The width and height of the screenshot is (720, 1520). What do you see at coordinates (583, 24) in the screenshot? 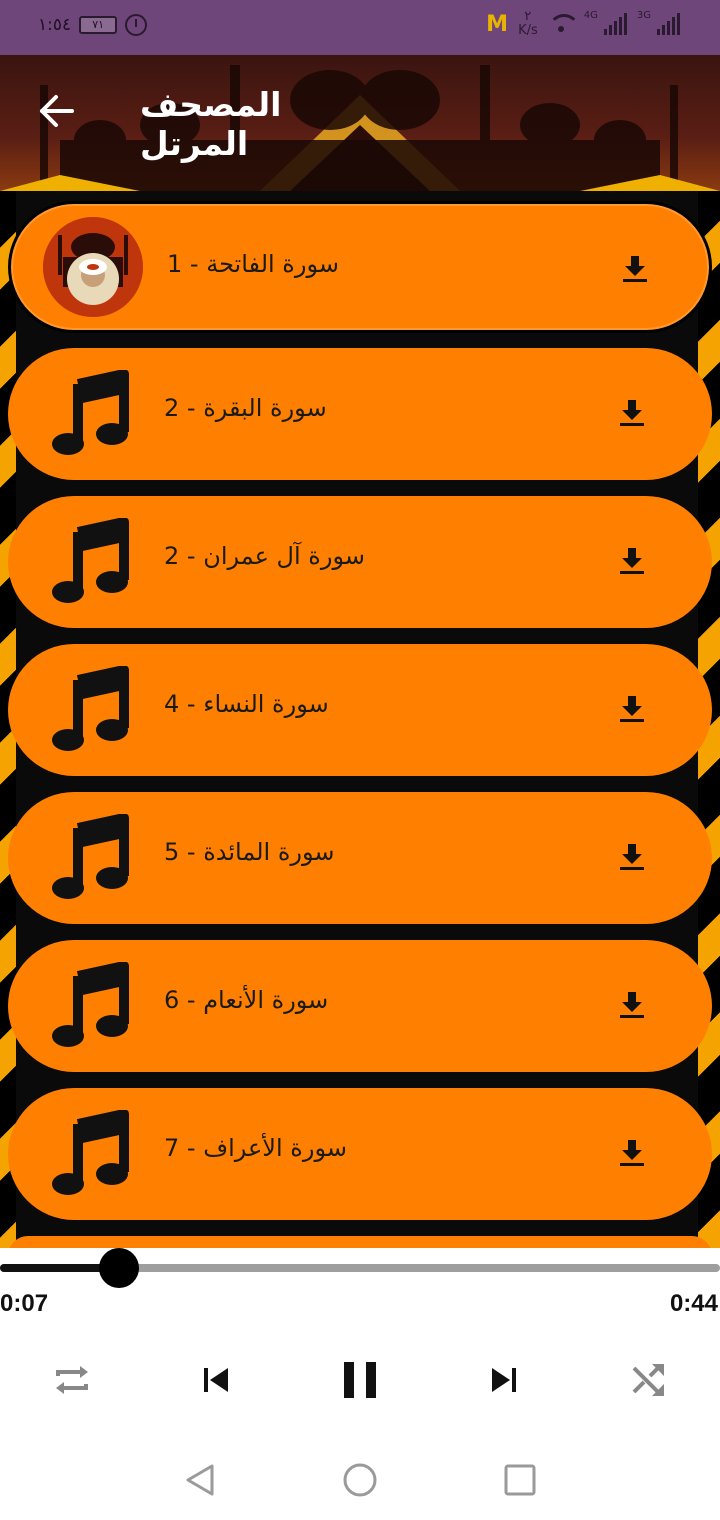
I see `status-right: M ٢ K/s 4G 3G` at bounding box center [583, 24].